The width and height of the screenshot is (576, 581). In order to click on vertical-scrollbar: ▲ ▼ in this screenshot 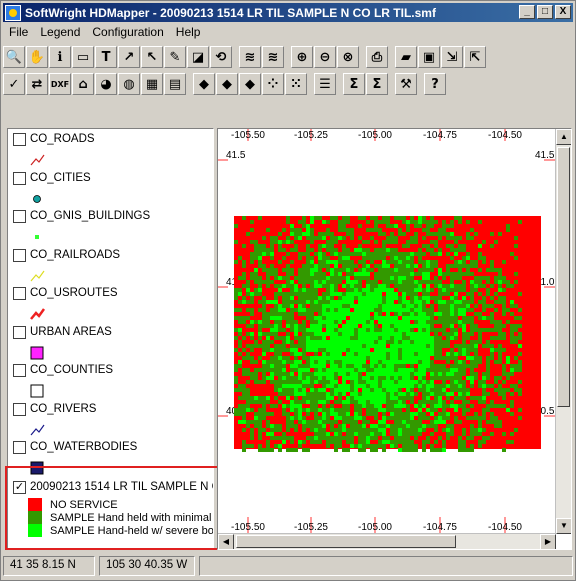, I will do `click(563, 331)`.